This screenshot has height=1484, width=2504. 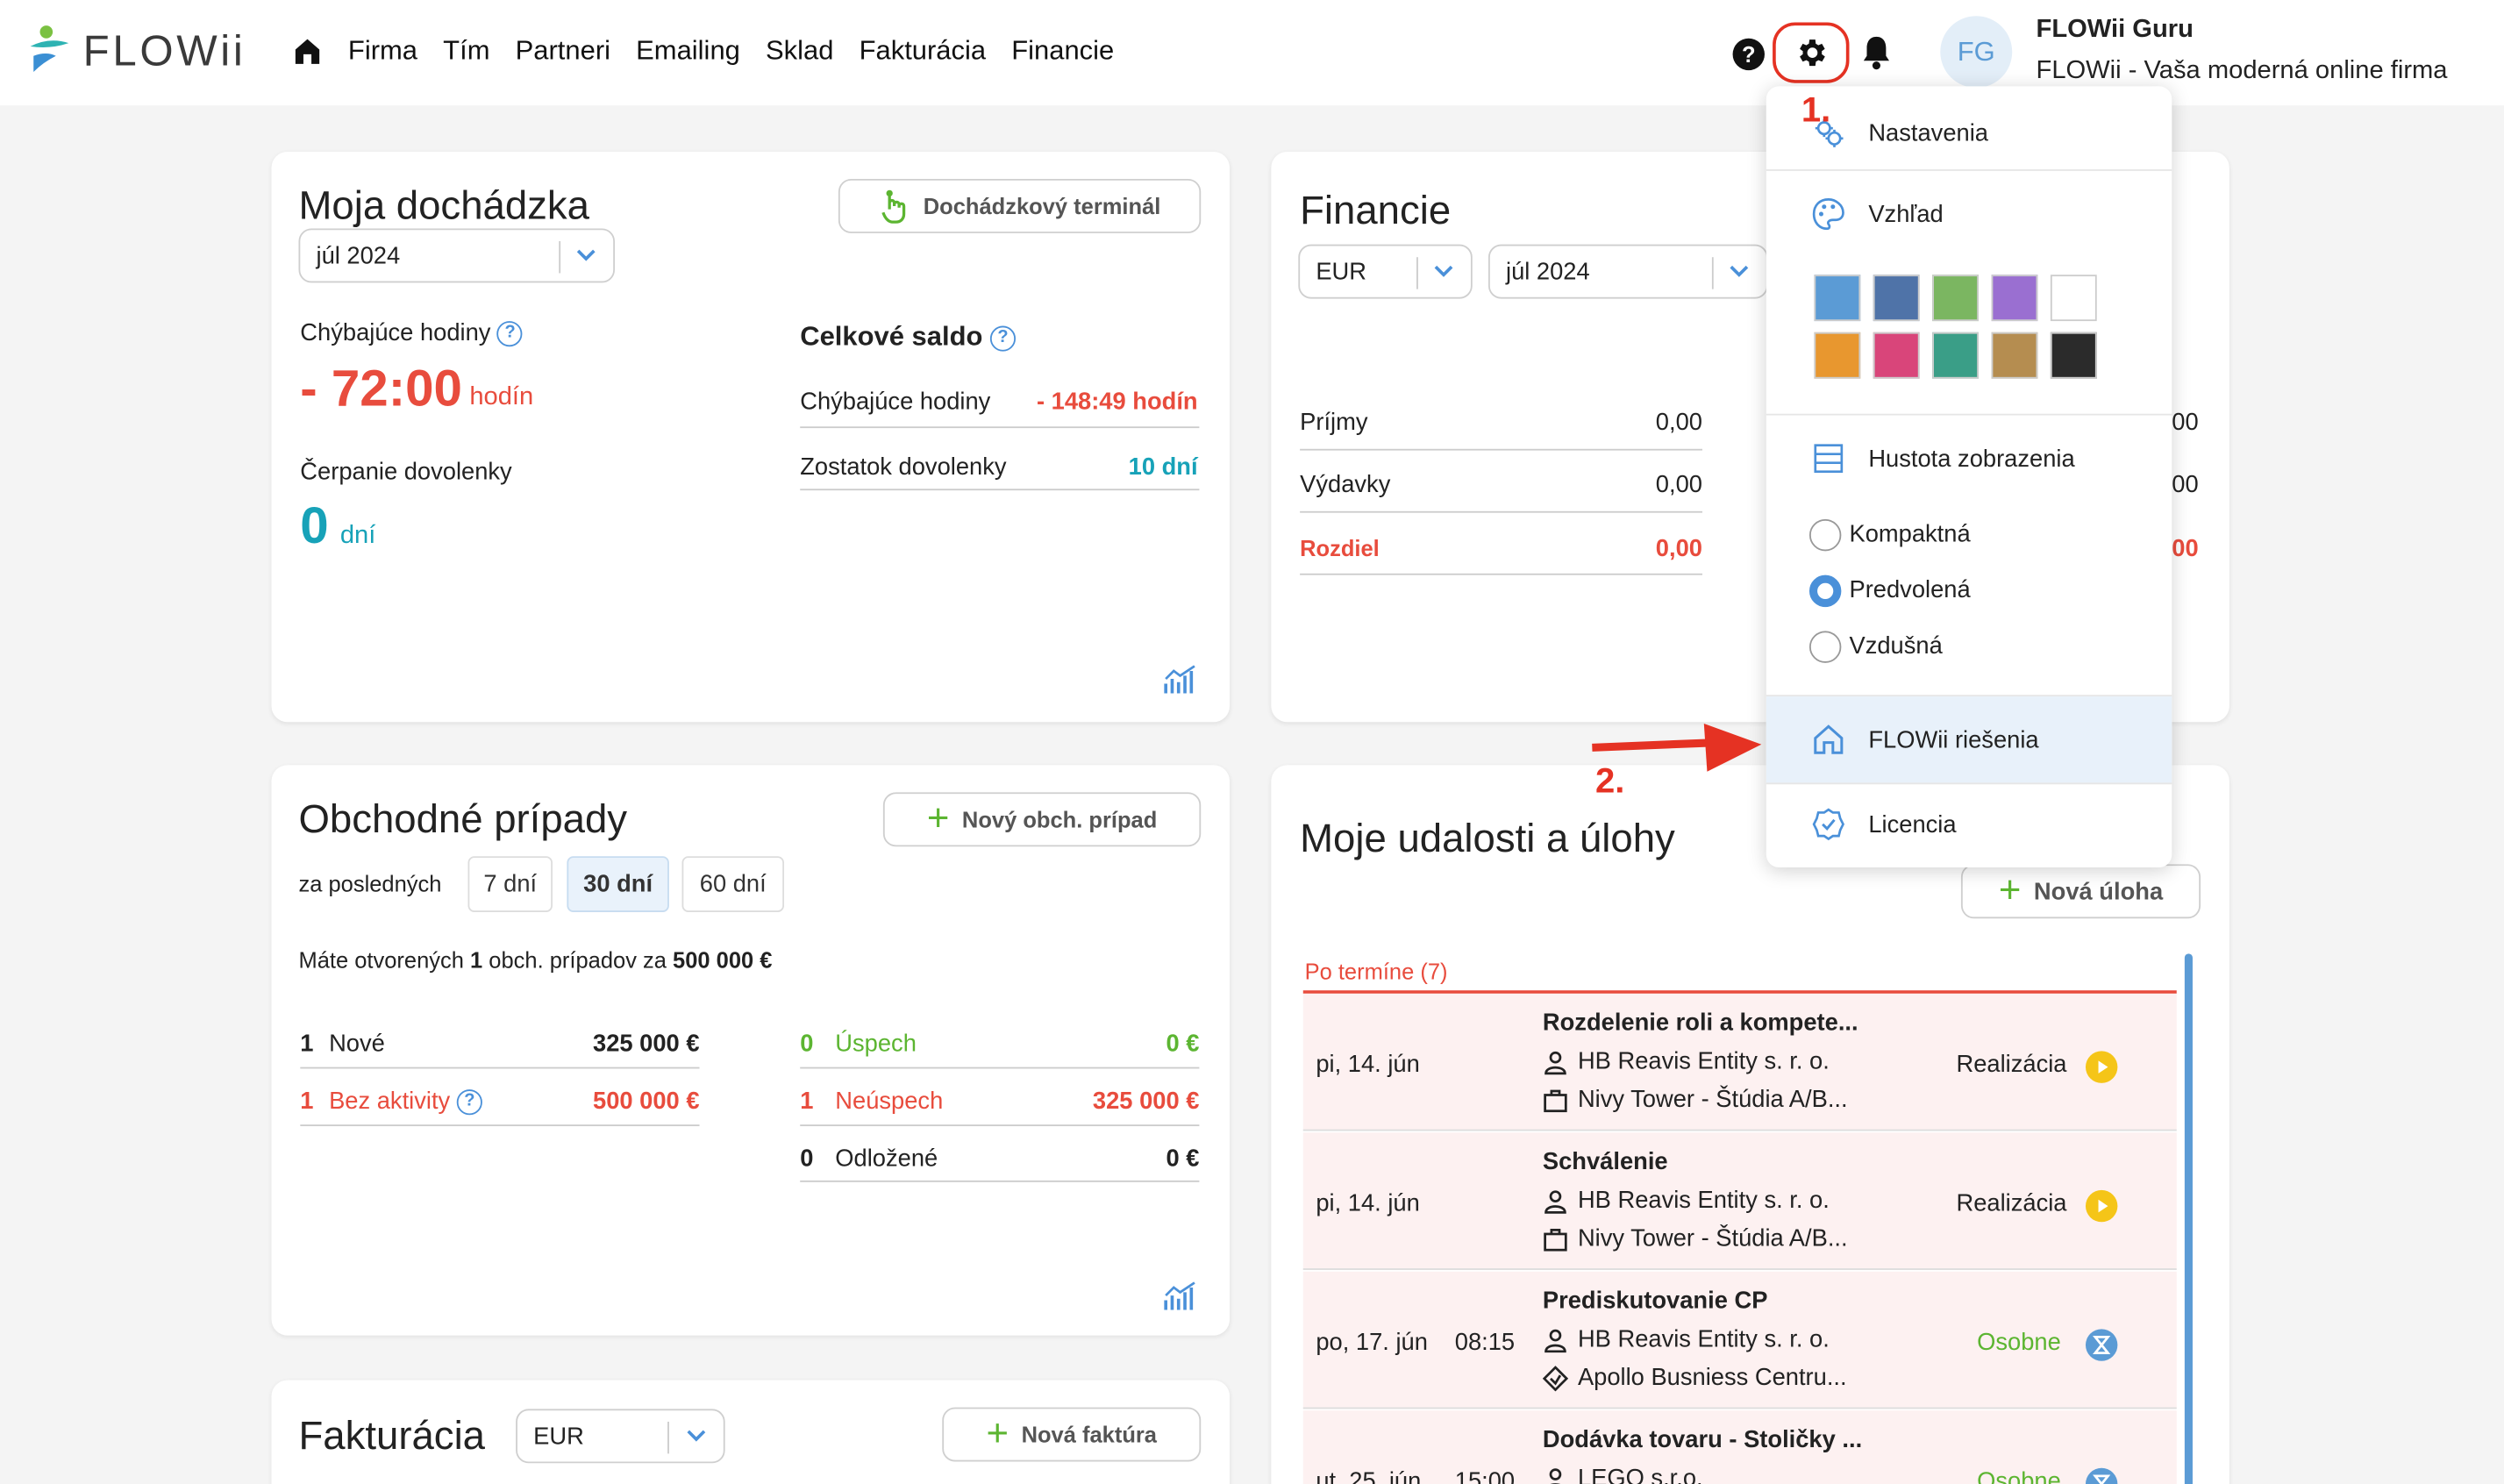 What do you see at coordinates (1909, 534) in the screenshot?
I see `density-compact-label: Kompaktná` at bounding box center [1909, 534].